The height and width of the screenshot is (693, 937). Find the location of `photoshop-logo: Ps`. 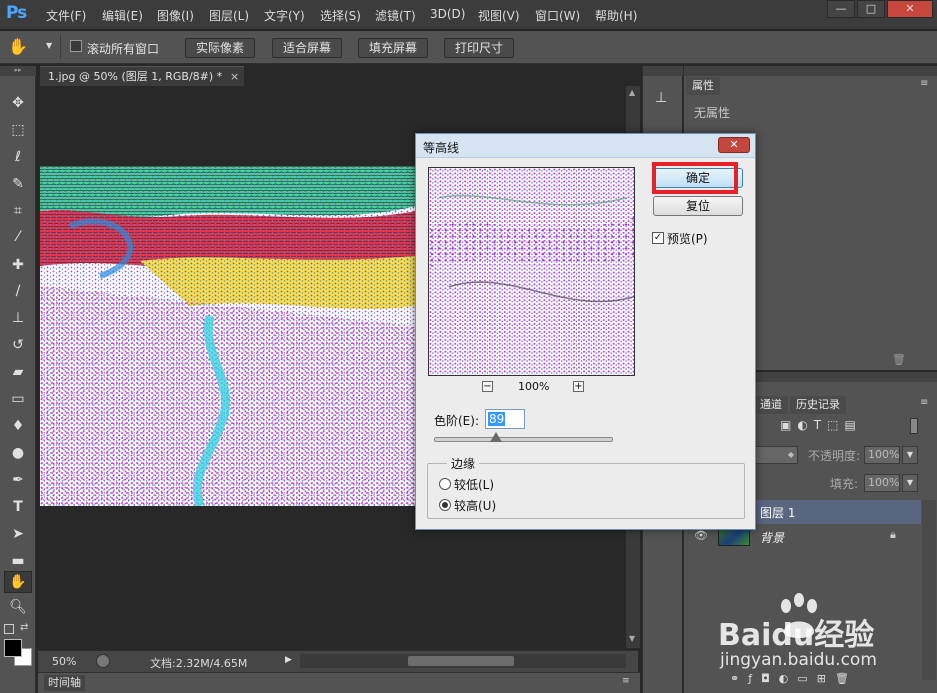

photoshop-logo: Ps is located at coordinates (16, 13).